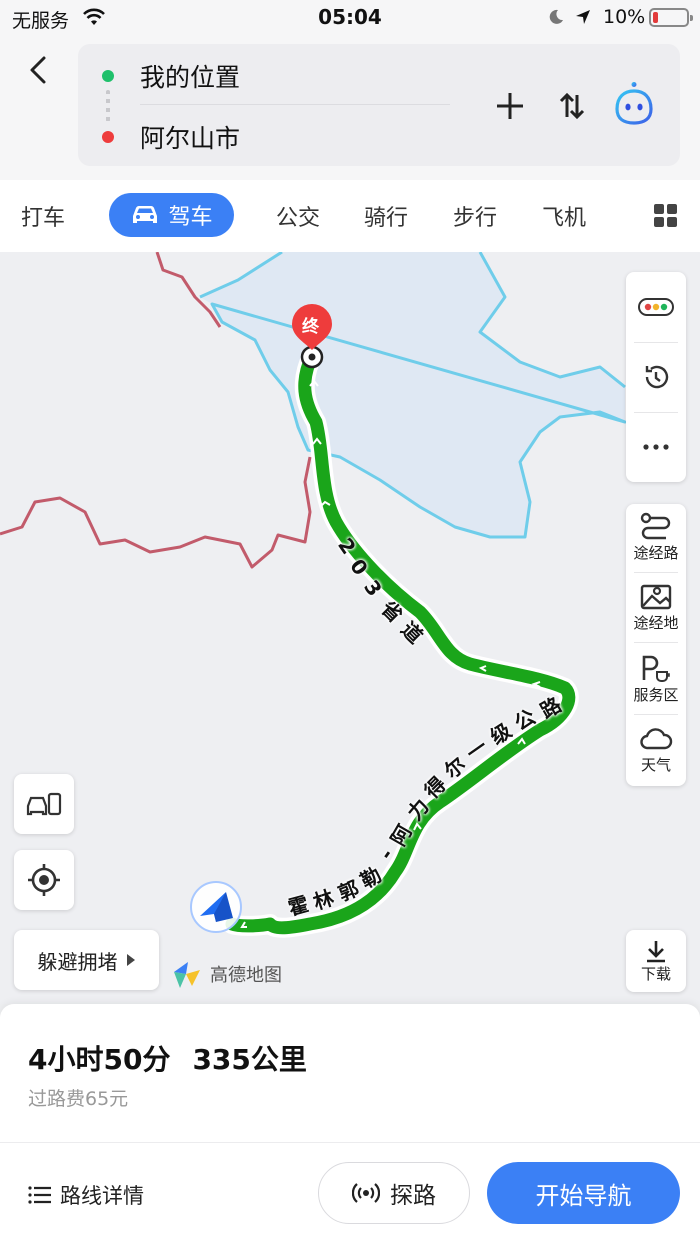  I want to click on list-icon, so click(39, 1195).